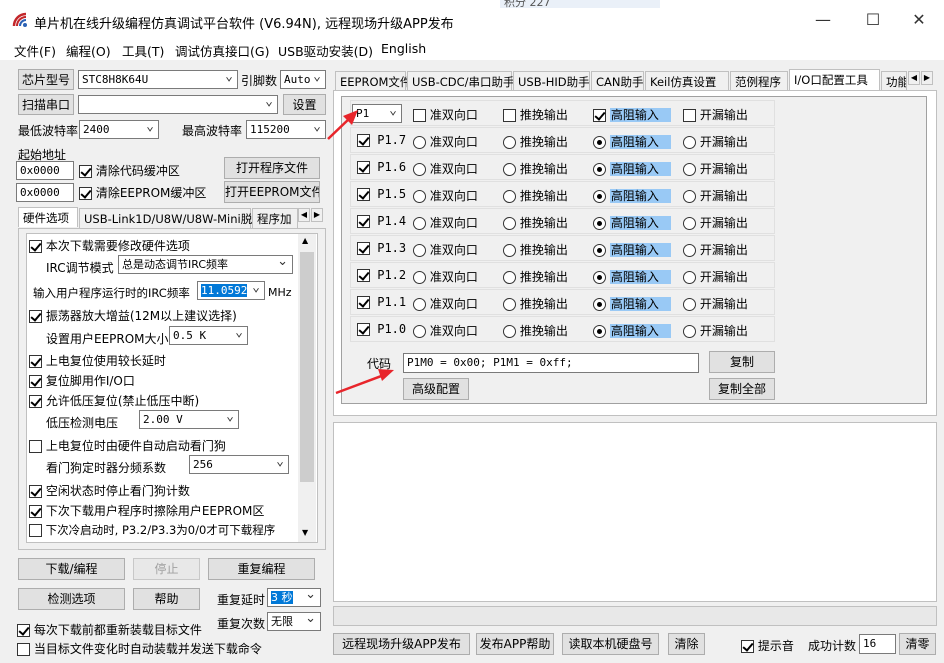  What do you see at coordinates (873, 20) in the screenshot?
I see `maximize-button: ☐` at bounding box center [873, 20].